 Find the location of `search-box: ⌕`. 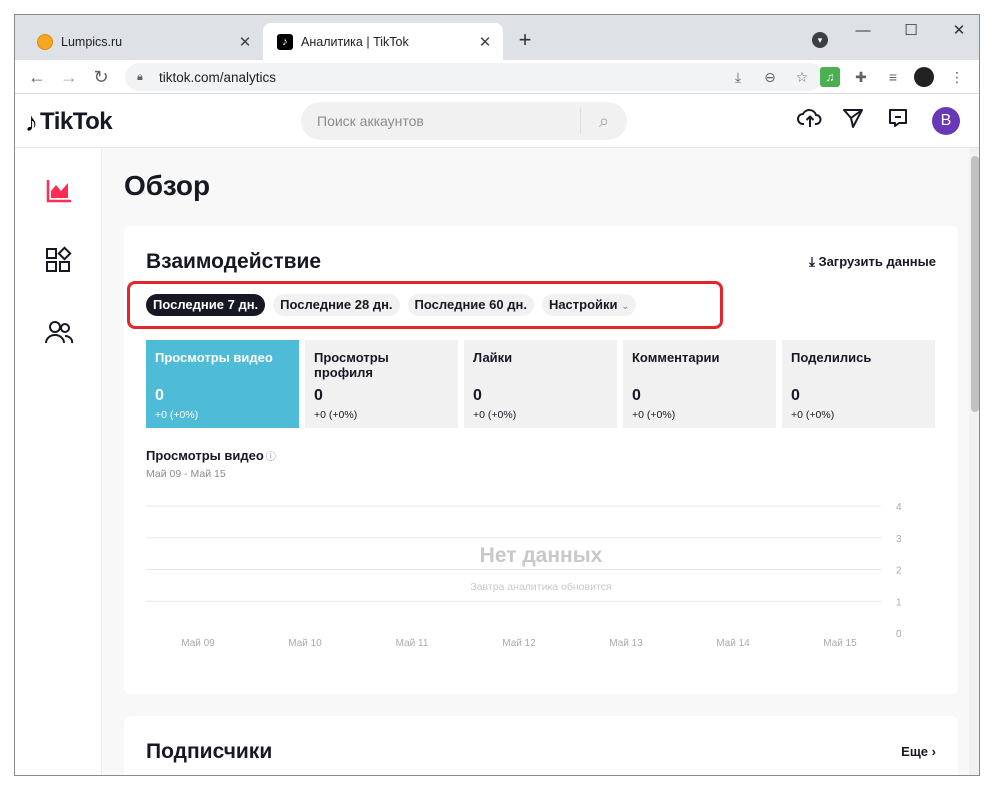

search-box: ⌕ is located at coordinates (464, 121).